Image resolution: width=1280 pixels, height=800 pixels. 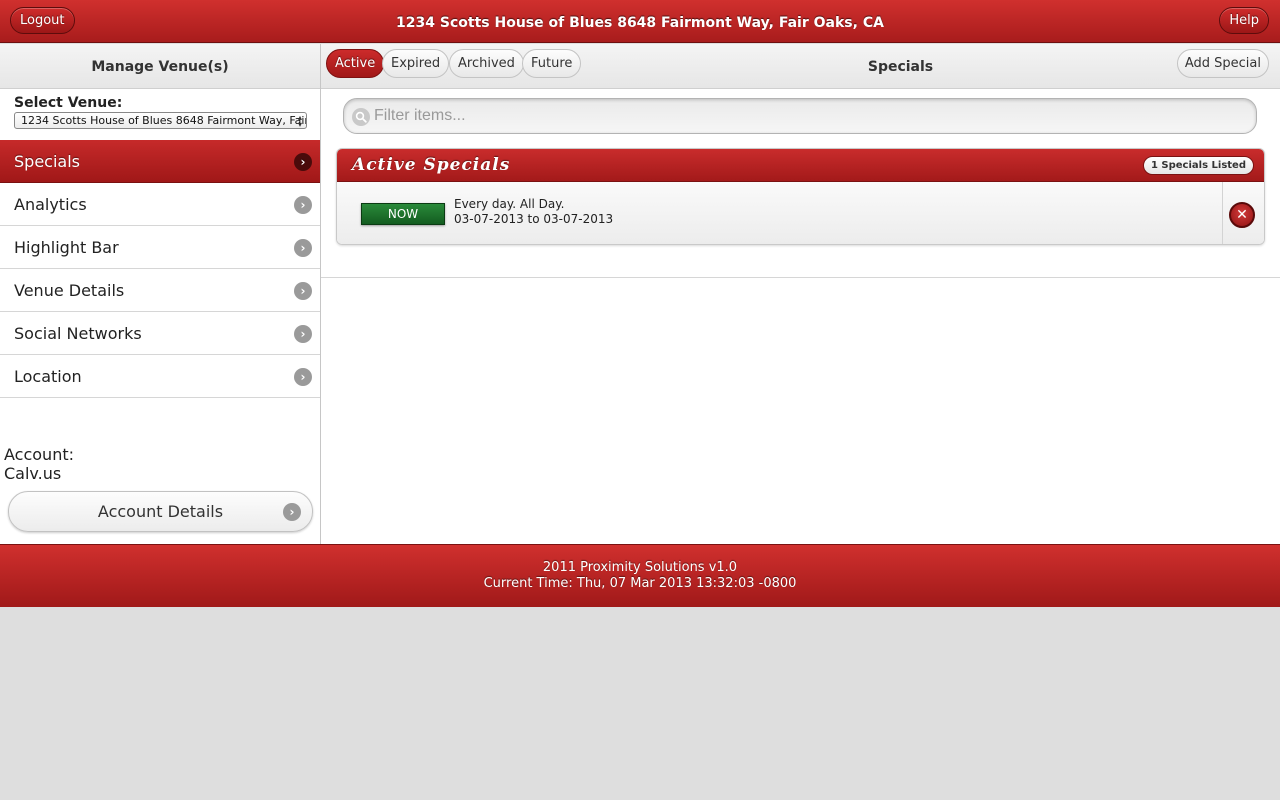 What do you see at coordinates (1242, 215) in the screenshot?
I see `delete-icon: ✕` at bounding box center [1242, 215].